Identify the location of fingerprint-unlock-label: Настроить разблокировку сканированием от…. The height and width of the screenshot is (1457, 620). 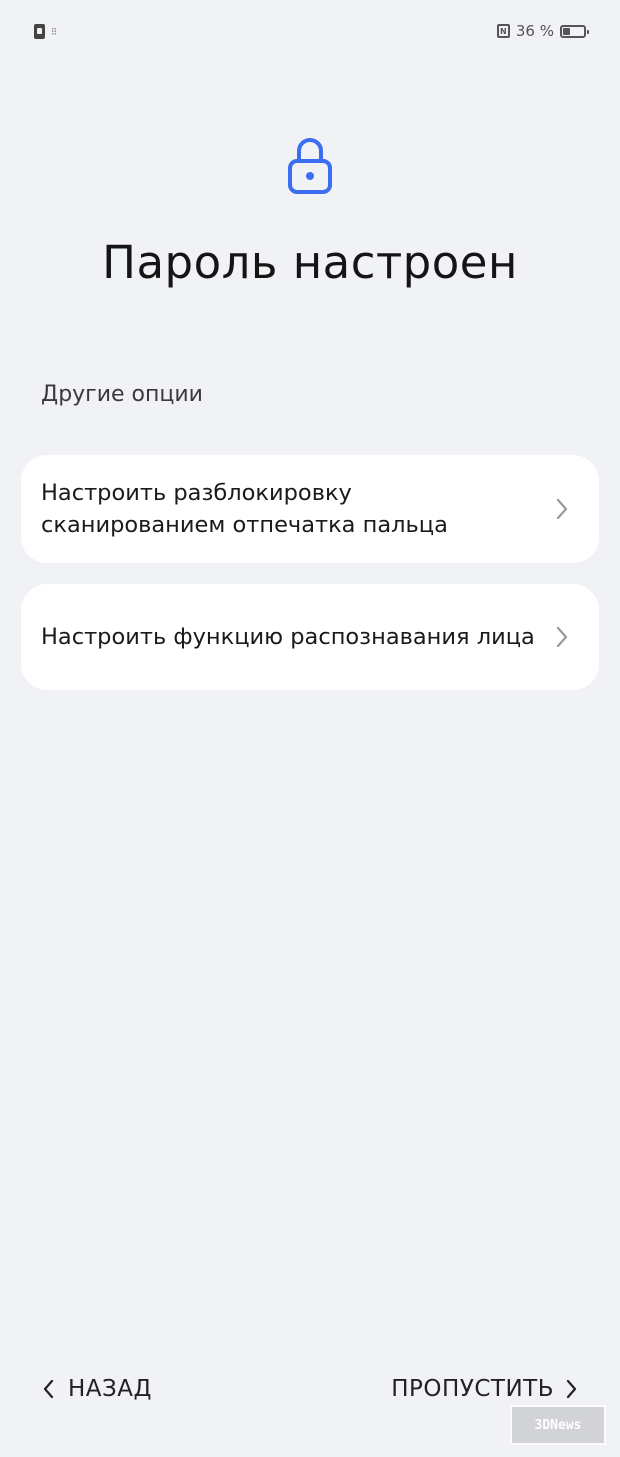
(244, 509).